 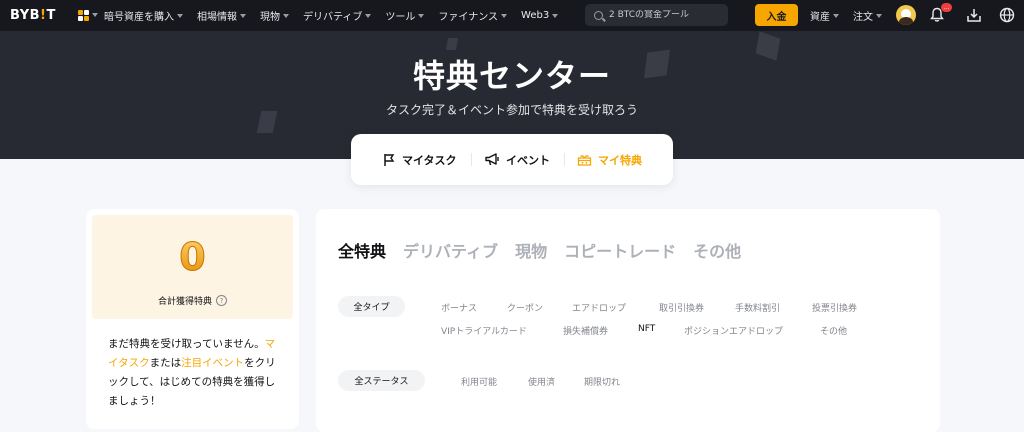 What do you see at coordinates (484, 330) in the screenshot?
I see `type-filter-option: VIPトライアルカード` at bounding box center [484, 330].